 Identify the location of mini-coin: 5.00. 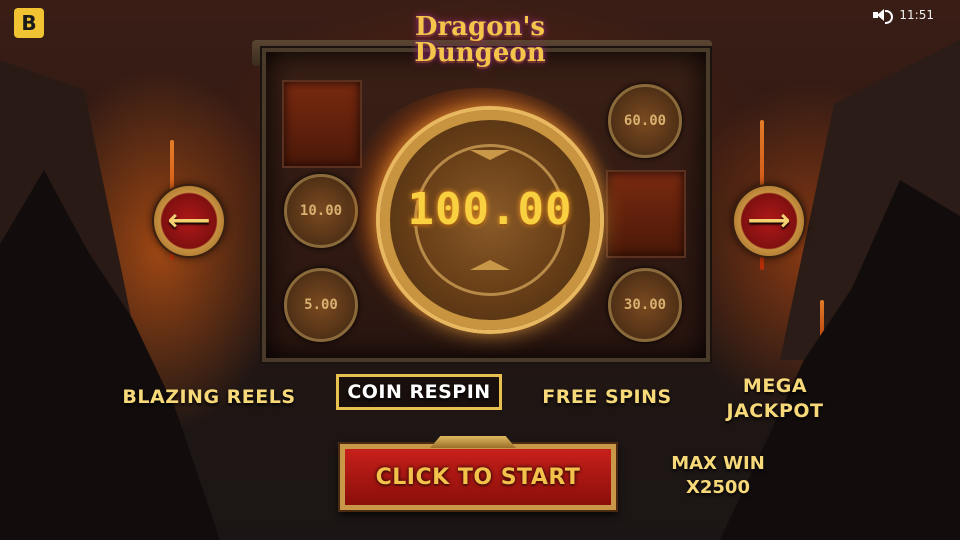
(321, 305).